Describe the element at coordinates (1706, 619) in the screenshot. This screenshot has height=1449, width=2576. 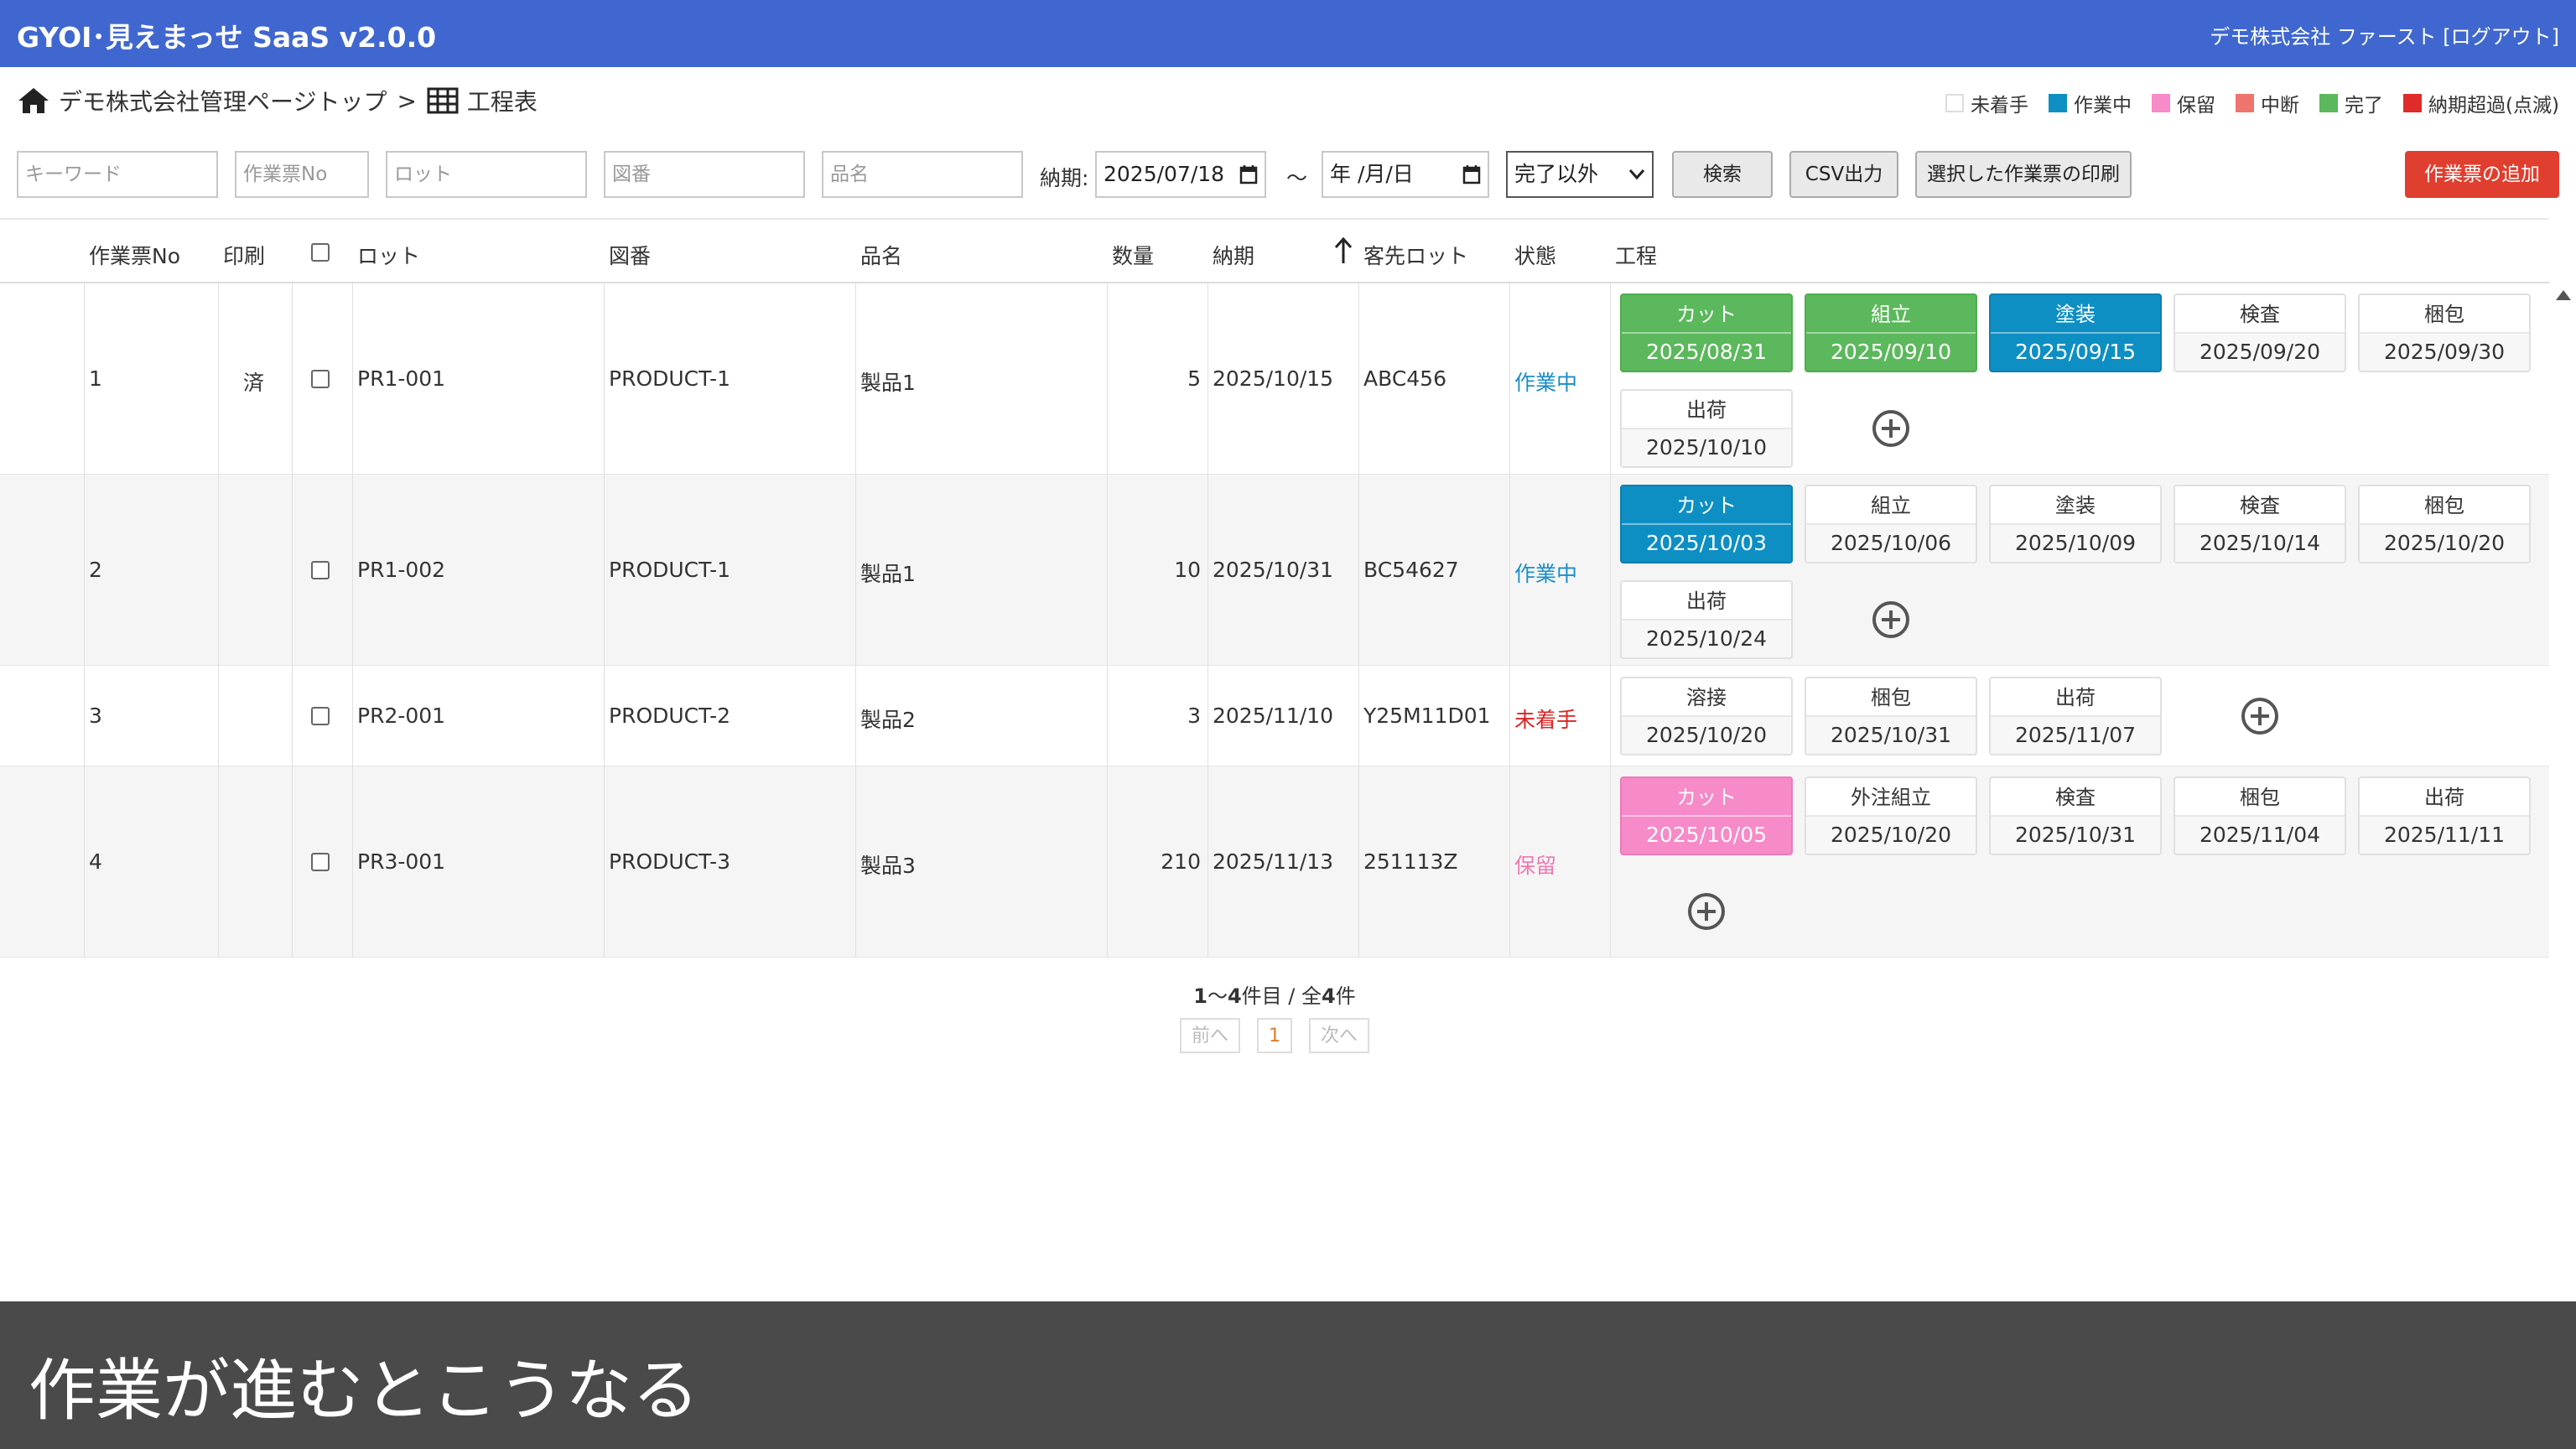
I see `process-tile: 出荷 2025/10/24` at that location.